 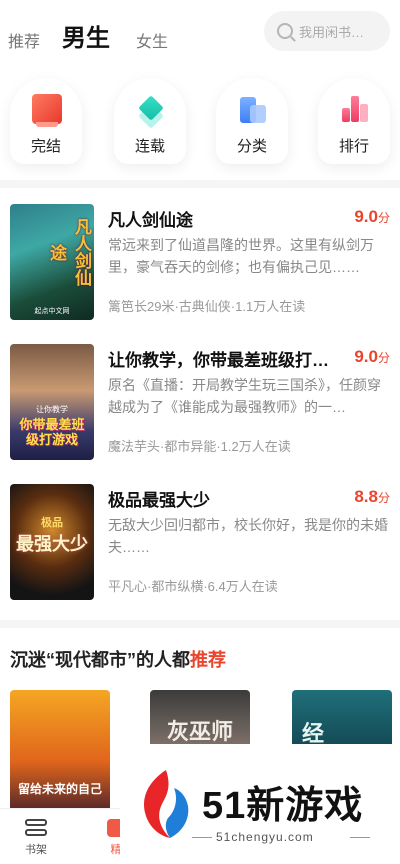 I want to click on category-serial: 连载, so click(x=150, y=121).